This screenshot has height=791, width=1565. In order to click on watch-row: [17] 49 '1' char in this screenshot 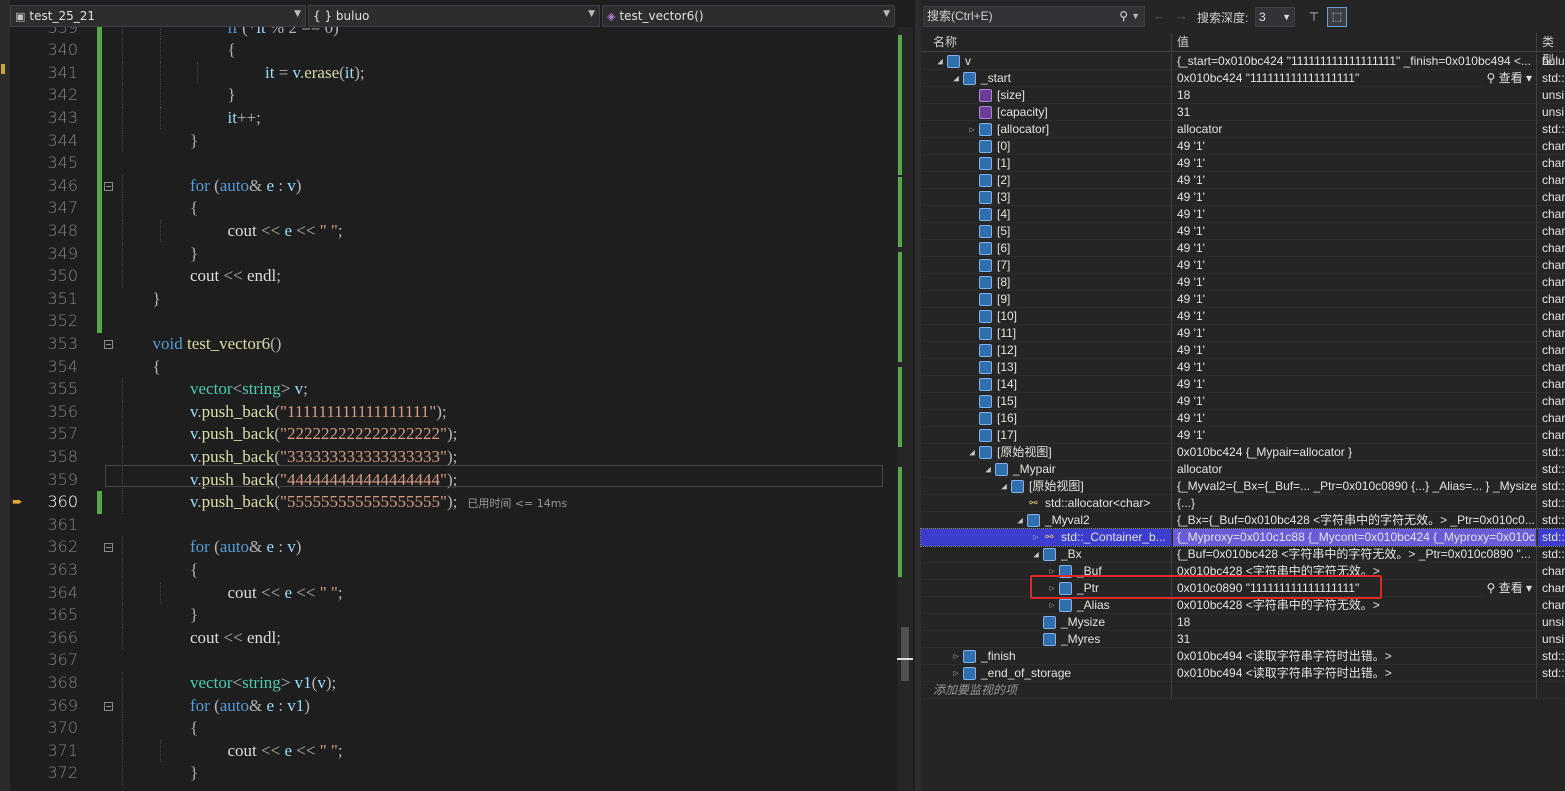, I will do `click(1243, 435)`.